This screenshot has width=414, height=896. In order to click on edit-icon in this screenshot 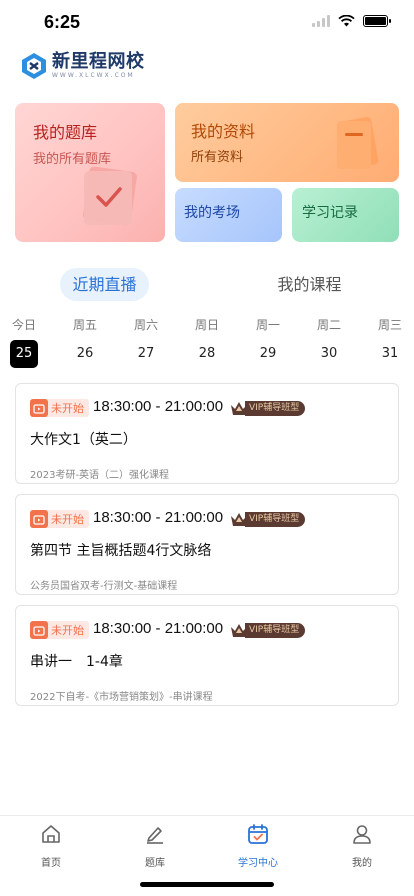, I will do `click(155, 835)`.